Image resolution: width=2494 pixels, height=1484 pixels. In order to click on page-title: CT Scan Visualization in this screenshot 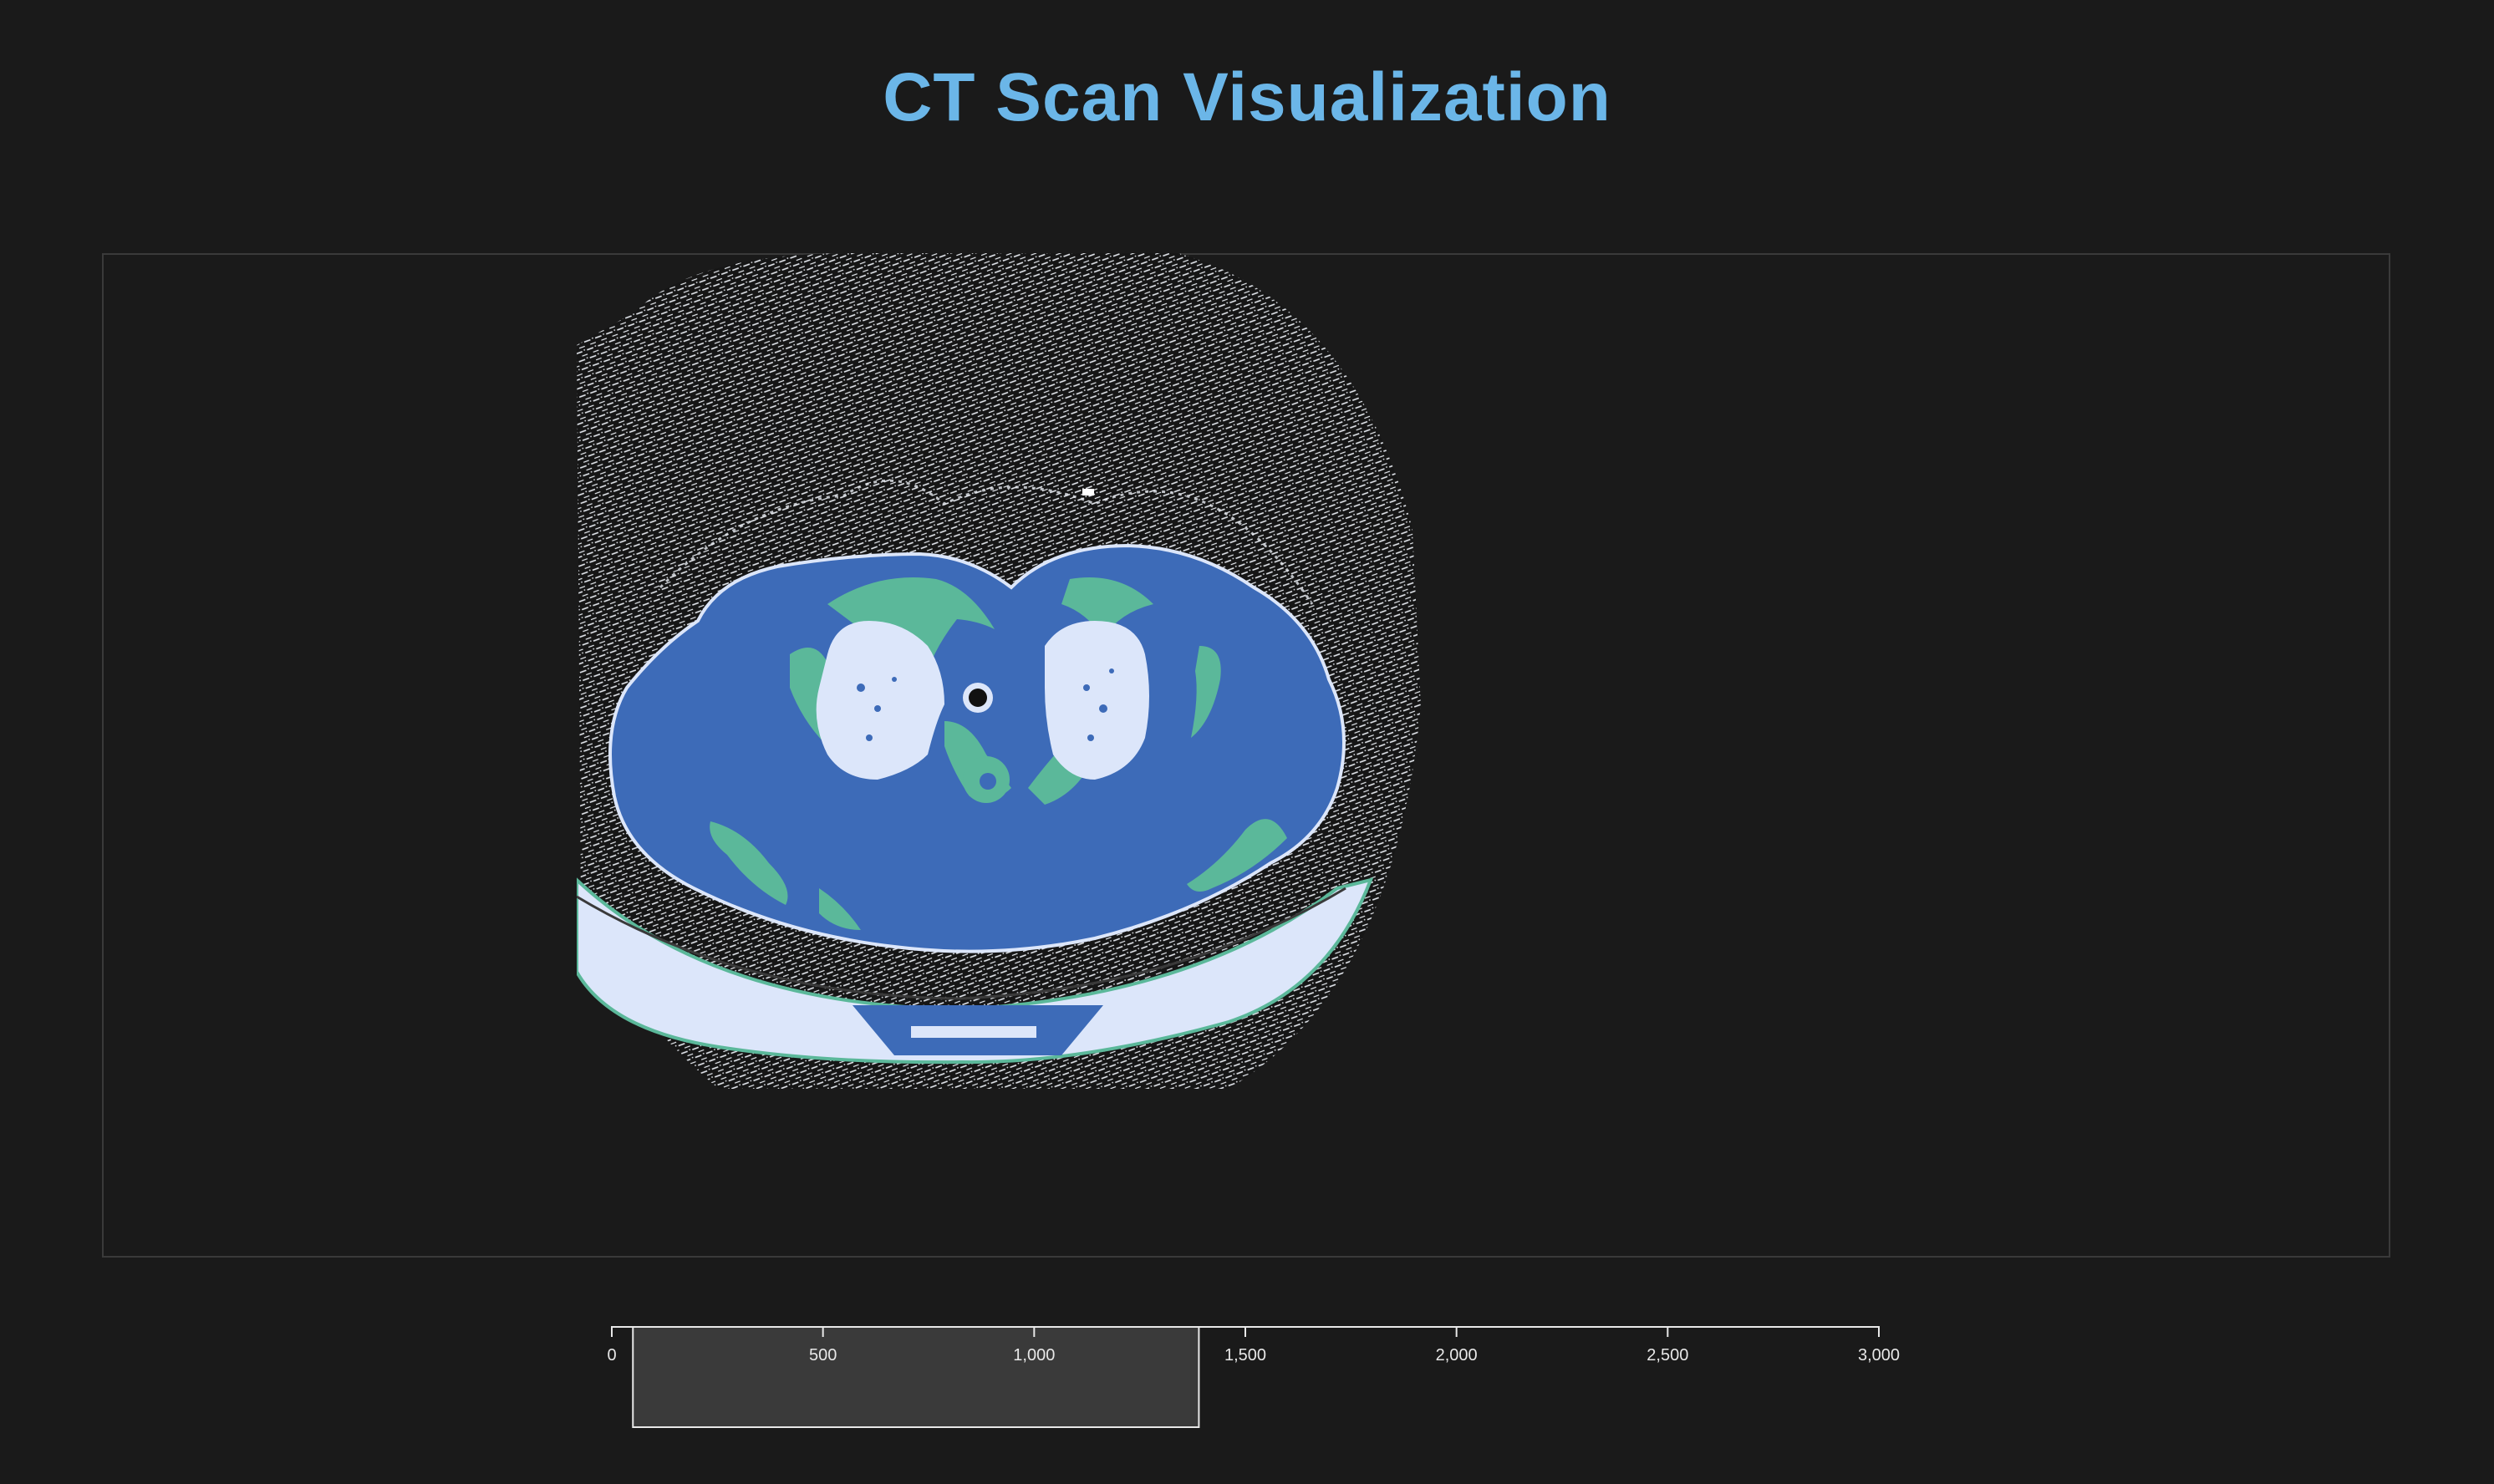, I will do `click(1247, 97)`.